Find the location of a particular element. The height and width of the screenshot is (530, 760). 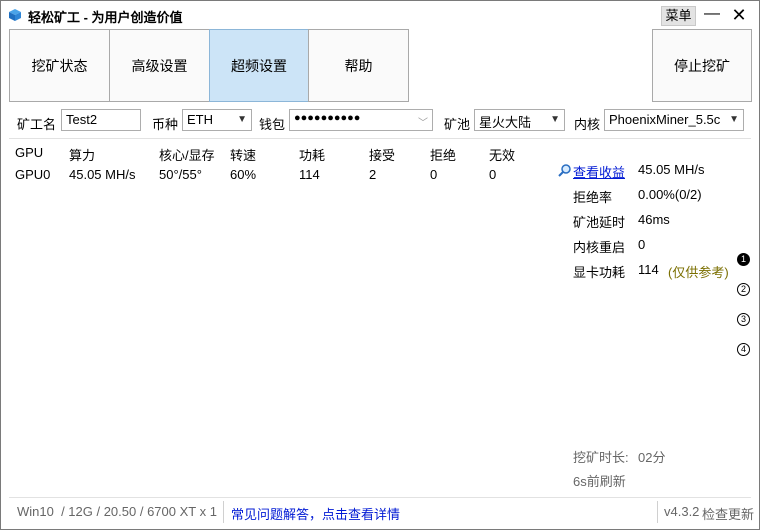

version-label: v4.3.2 is located at coordinates (682, 511).